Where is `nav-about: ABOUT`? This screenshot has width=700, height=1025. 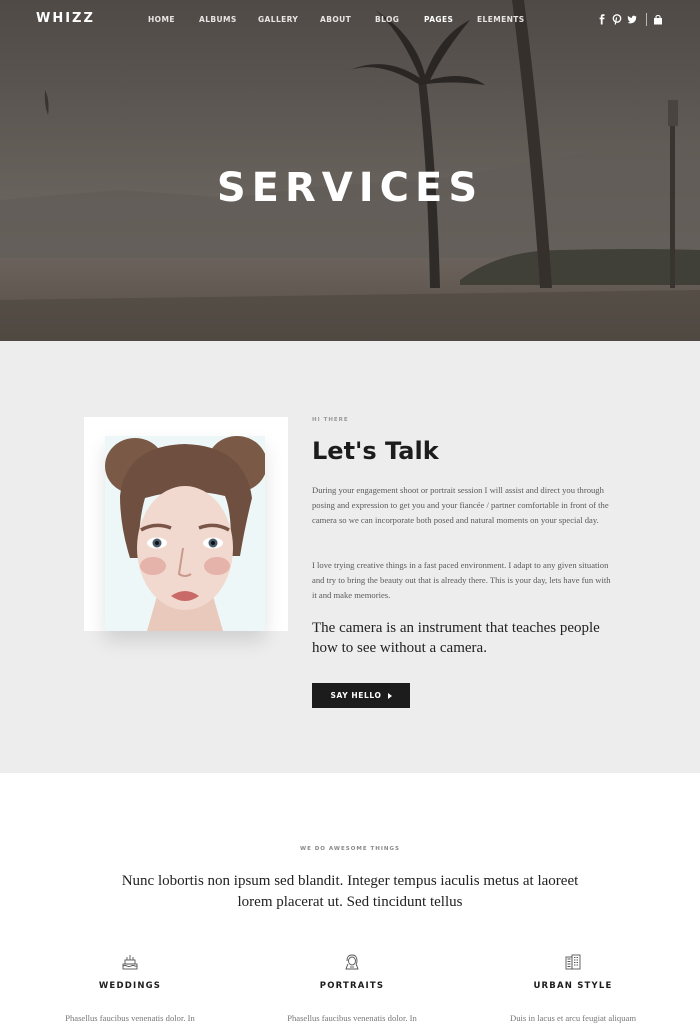 nav-about: ABOUT is located at coordinates (335, 19).